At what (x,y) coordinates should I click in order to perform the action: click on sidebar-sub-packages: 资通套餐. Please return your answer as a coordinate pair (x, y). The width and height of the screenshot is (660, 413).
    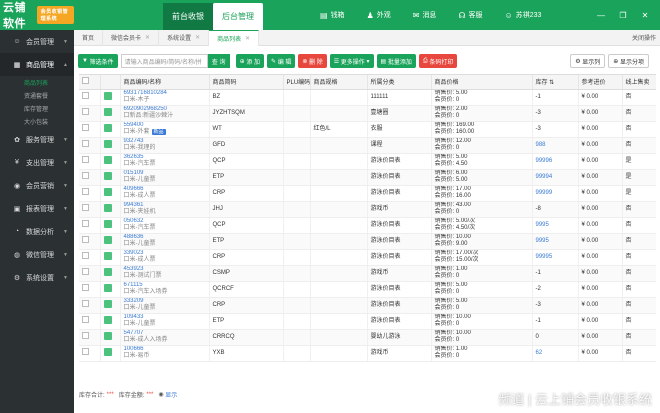
    Looking at the image, I should click on (37, 95).